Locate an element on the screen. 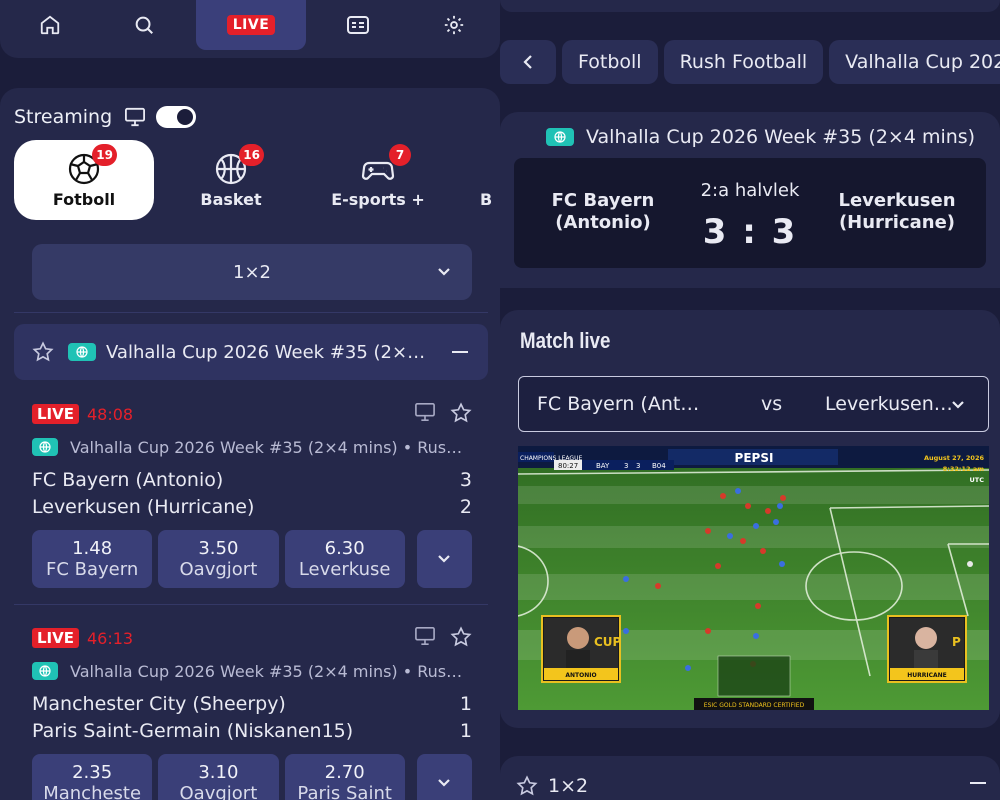 Image resolution: width=1000 pixels, height=800 pixels. away-team-name: Paris Saint-Germain (Niskanen15) is located at coordinates (193, 730).